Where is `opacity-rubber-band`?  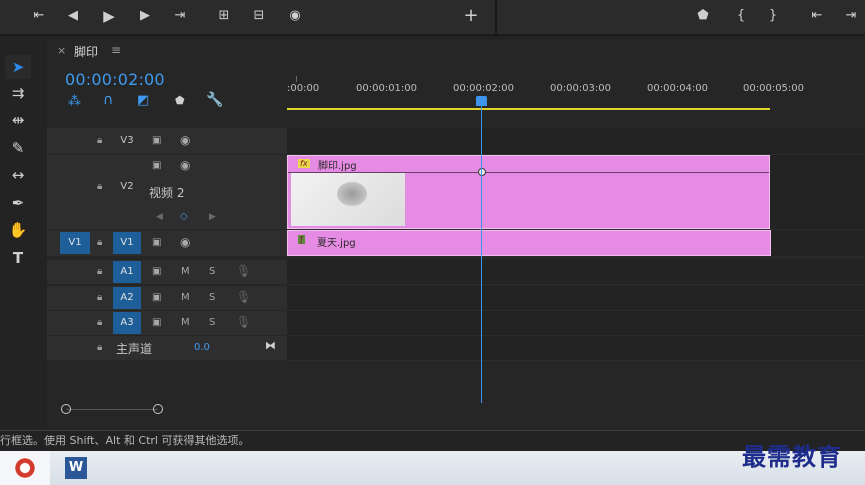 opacity-rubber-band is located at coordinates (528, 172).